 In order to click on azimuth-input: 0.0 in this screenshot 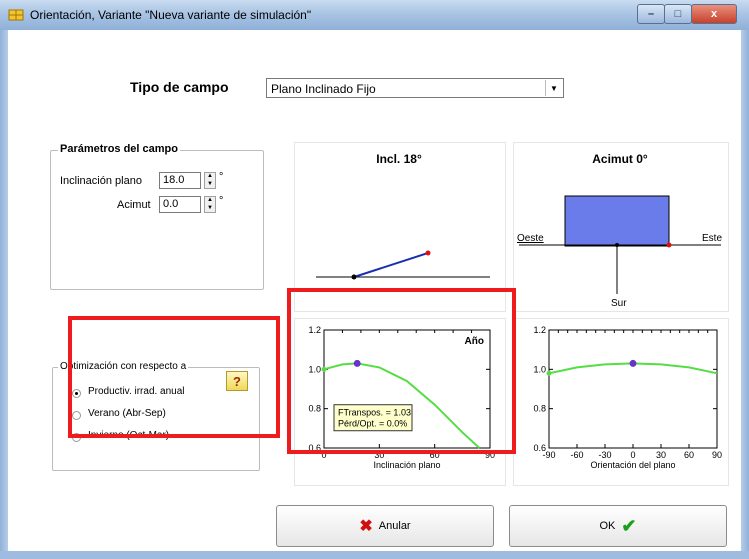, I will do `click(180, 204)`.